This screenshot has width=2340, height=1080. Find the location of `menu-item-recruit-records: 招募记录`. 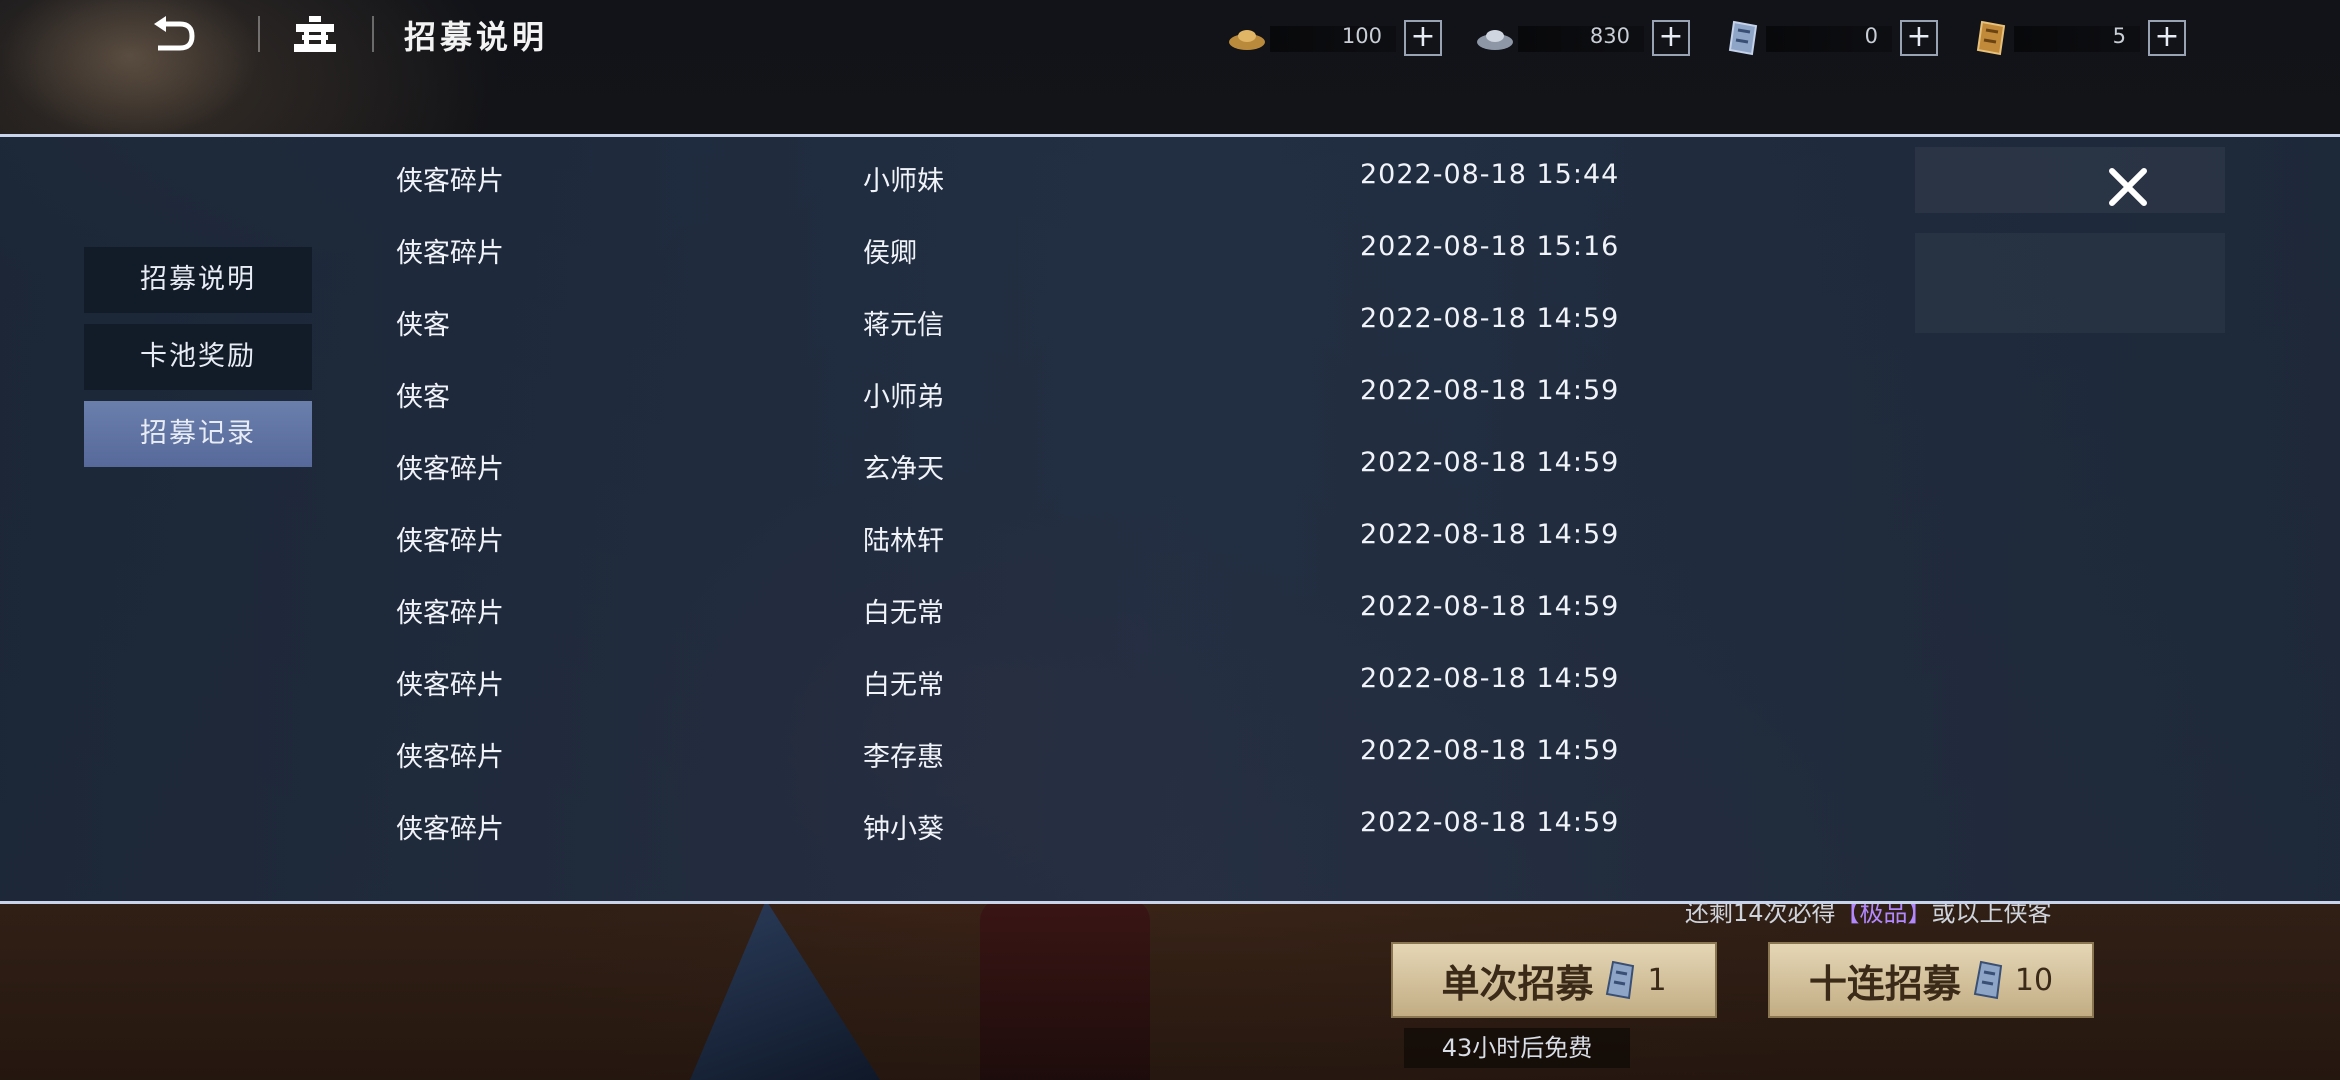

menu-item-recruit-records: 招募记录 is located at coordinates (198, 434).